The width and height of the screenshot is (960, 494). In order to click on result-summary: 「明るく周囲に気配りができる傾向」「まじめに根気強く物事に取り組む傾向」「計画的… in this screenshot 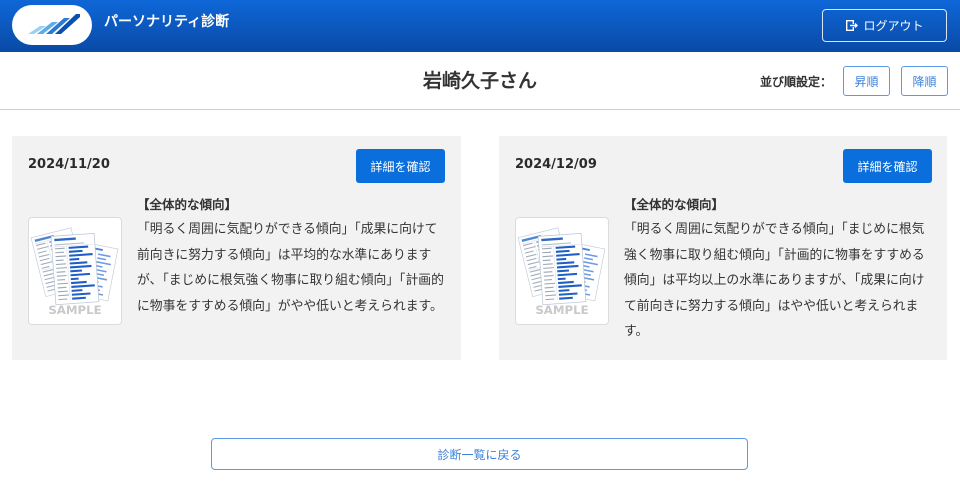, I will do `click(774, 280)`.